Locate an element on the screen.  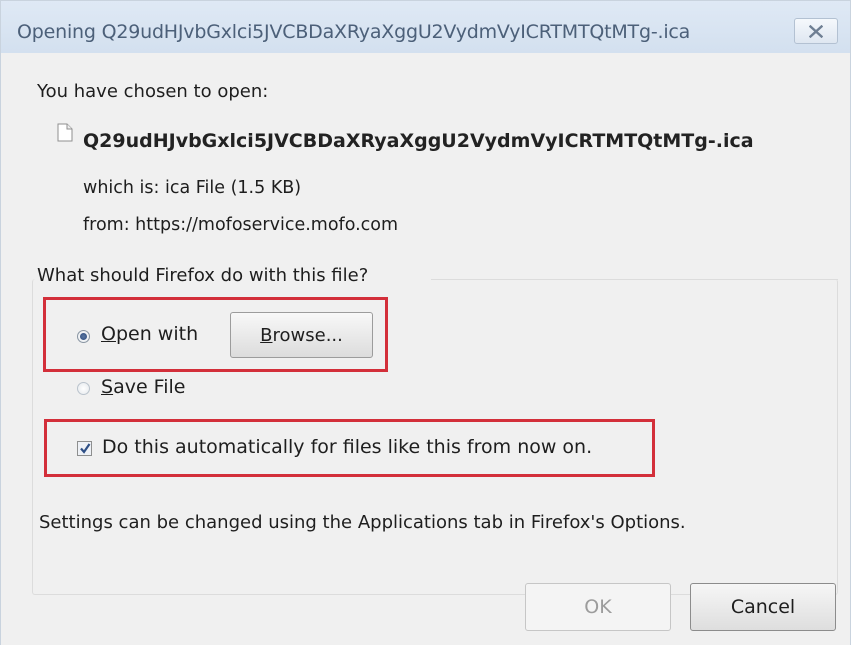
save-file-label: Save File is located at coordinates (143, 387).